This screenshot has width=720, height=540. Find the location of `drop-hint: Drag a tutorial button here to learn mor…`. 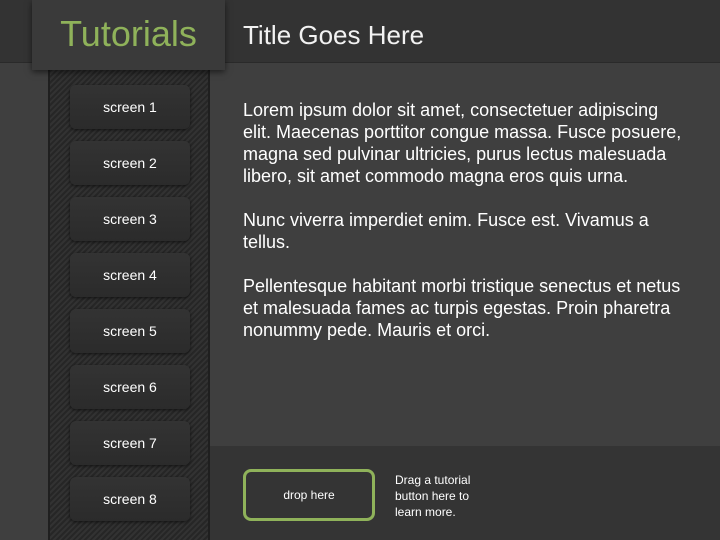

drop-hint: Drag a tutorial button here to learn mor… is located at coordinates (433, 496).